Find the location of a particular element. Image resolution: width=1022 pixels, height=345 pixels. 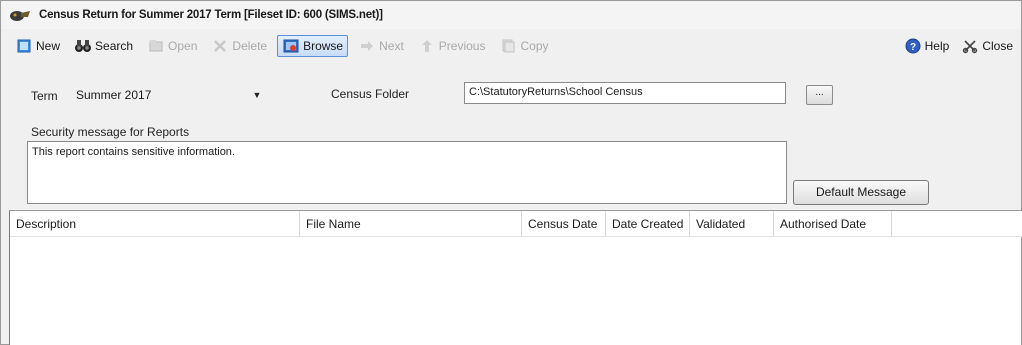

help-icon: ? is located at coordinates (913, 46).